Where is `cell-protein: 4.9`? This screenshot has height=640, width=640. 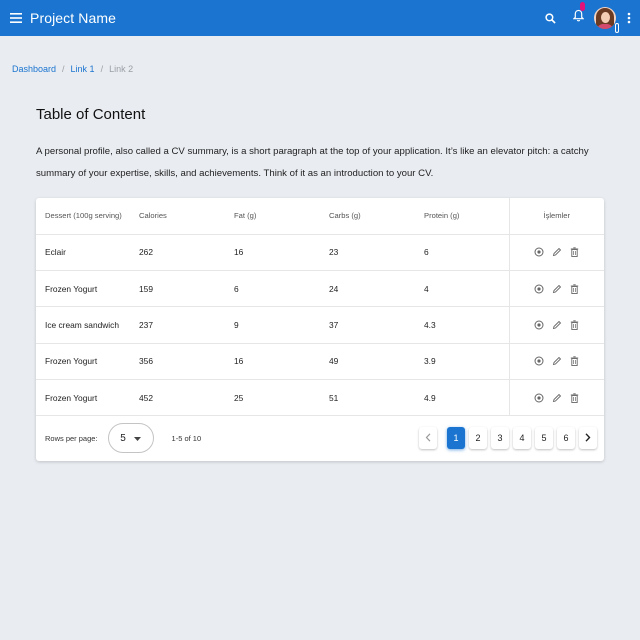
cell-protein: 4.9 is located at coordinates (462, 398).